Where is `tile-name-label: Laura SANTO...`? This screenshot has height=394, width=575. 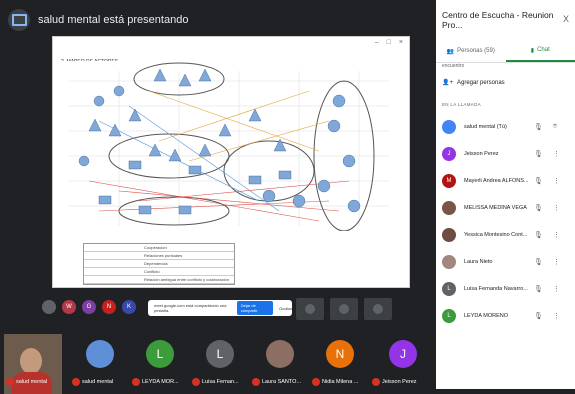
tile-name-label: Laura SANTO... is located at coordinates (281, 382).